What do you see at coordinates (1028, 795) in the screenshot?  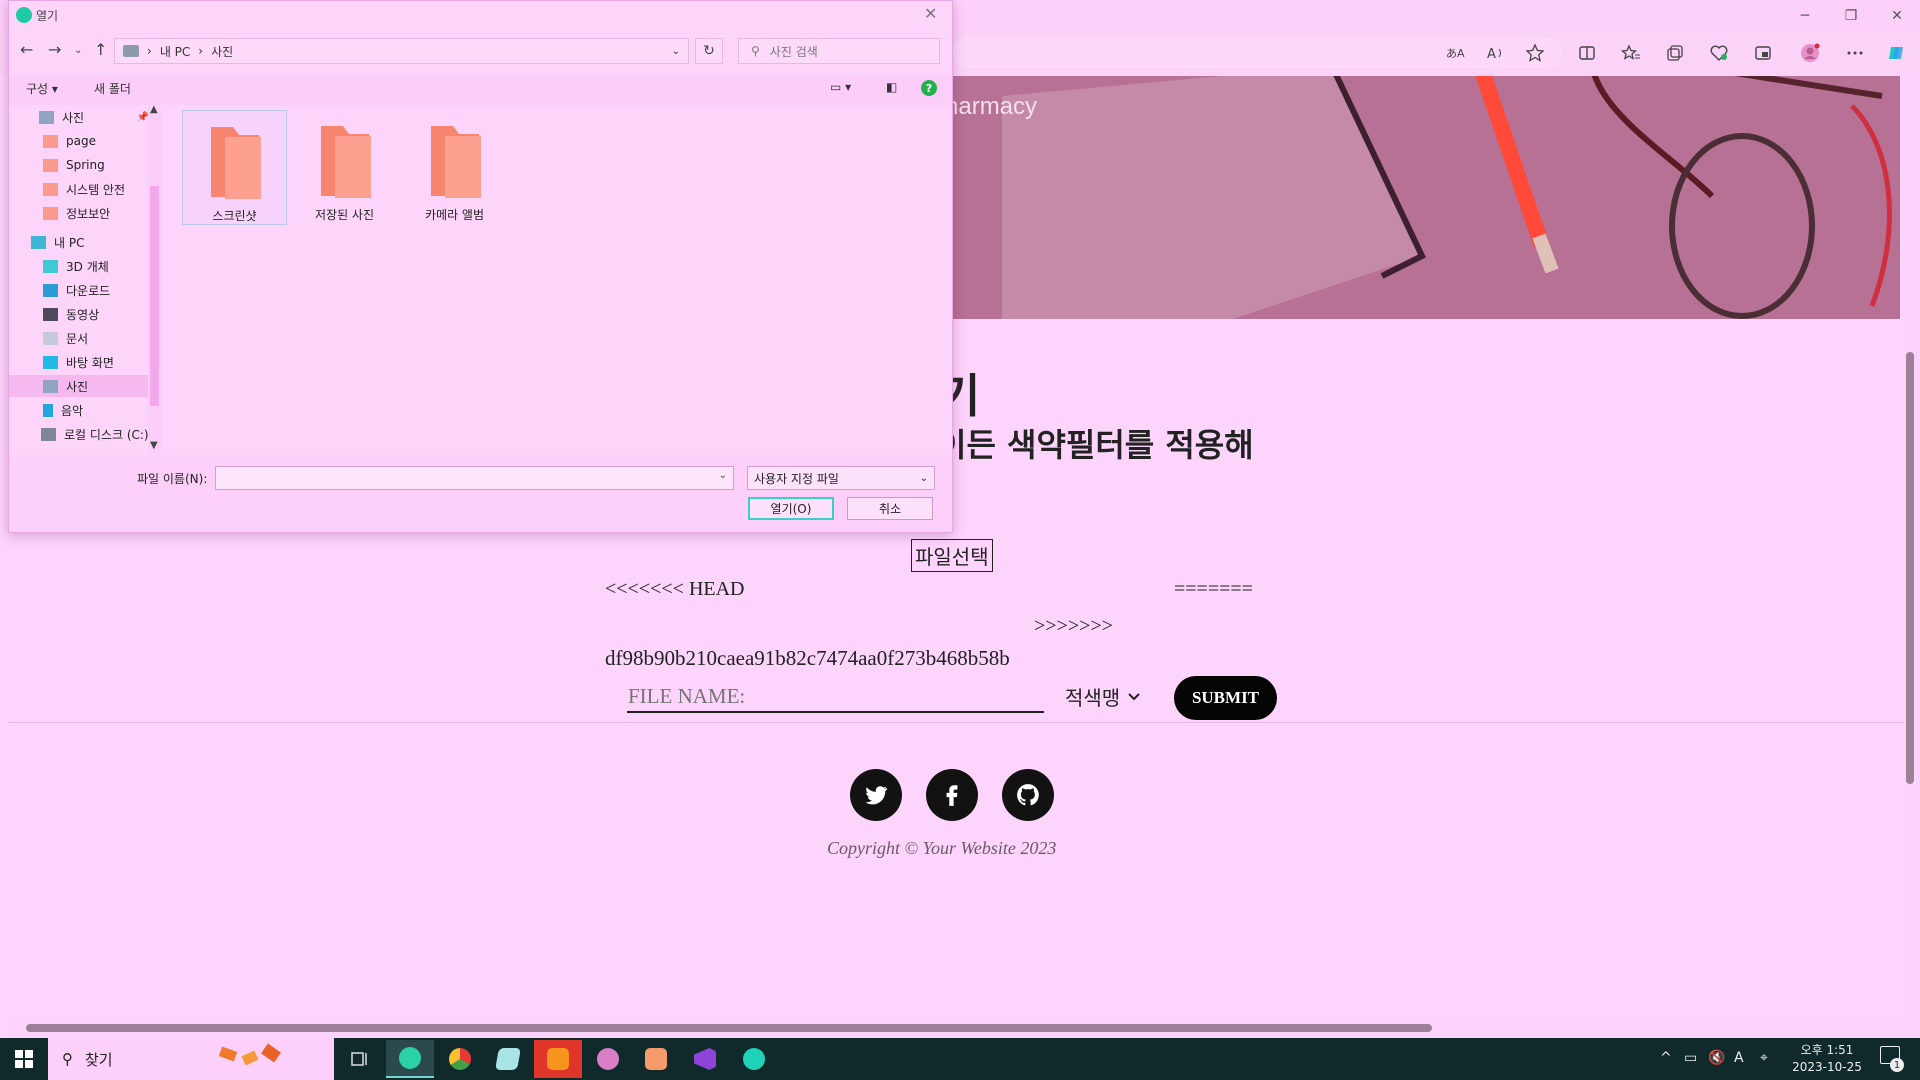 I see `github-icon` at bounding box center [1028, 795].